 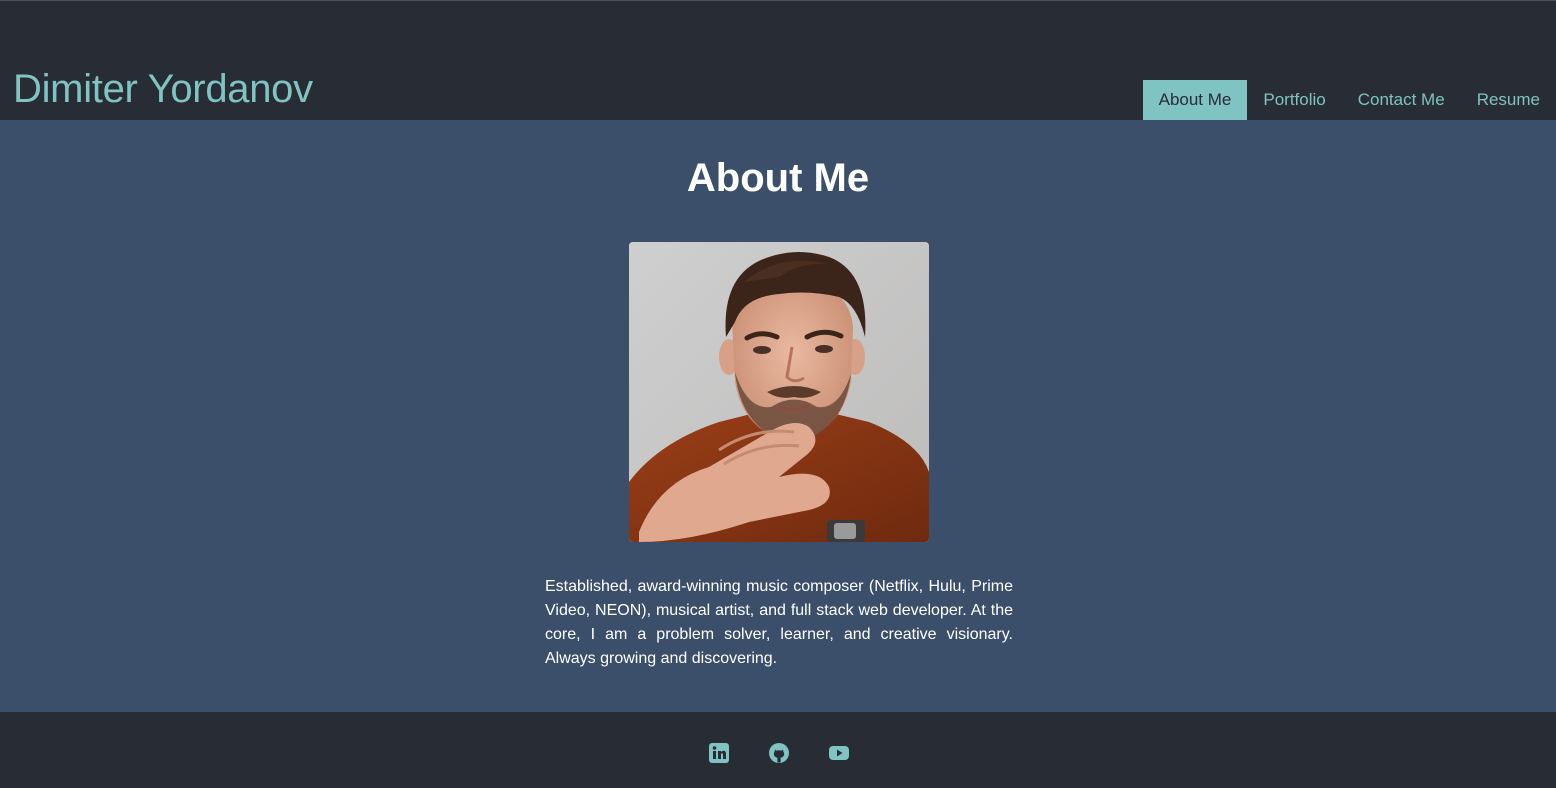 What do you see at coordinates (1401, 100) in the screenshot?
I see `nav-item-contact-me: Contact Me` at bounding box center [1401, 100].